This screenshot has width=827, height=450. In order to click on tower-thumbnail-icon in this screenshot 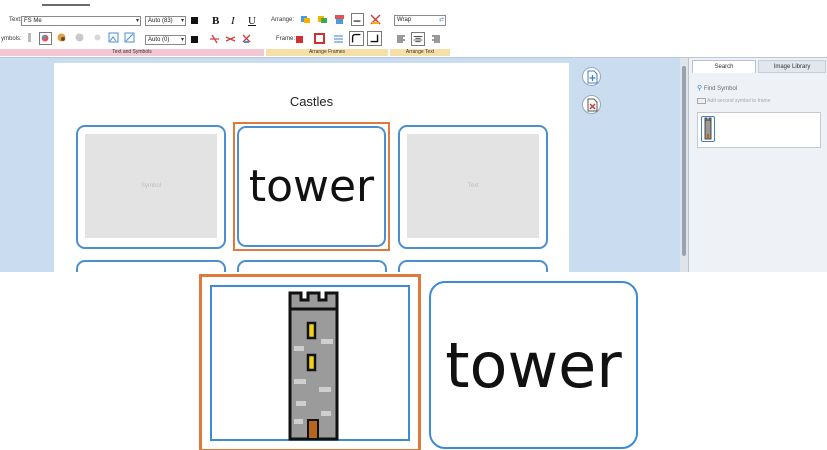, I will do `click(708, 128)`.